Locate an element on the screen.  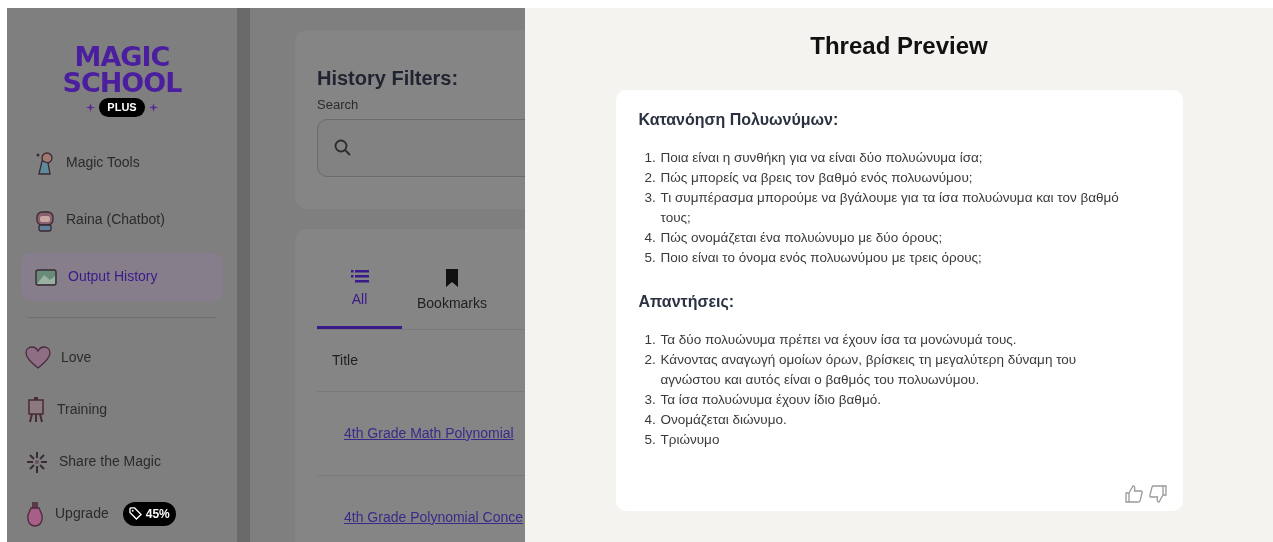
tab: All is located at coordinates (359, 298).